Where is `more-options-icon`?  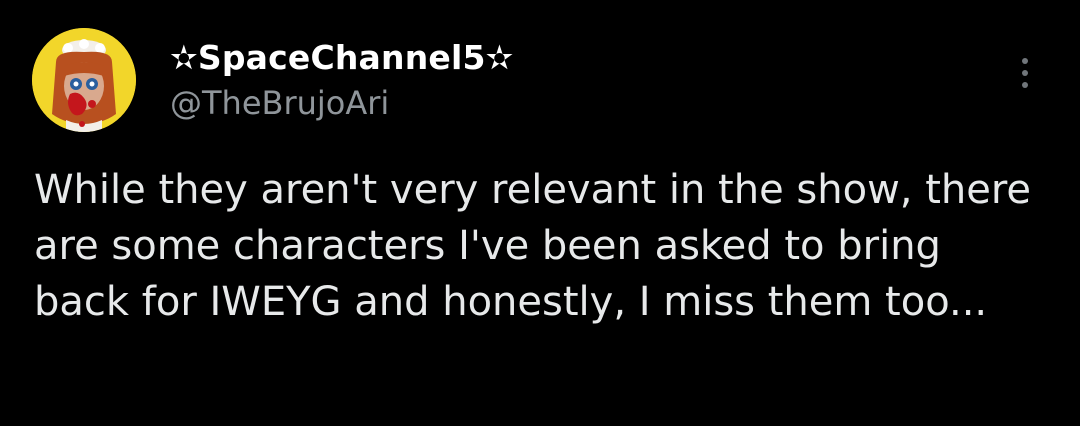
more-options-icon is located at coordinates (1025, 73).